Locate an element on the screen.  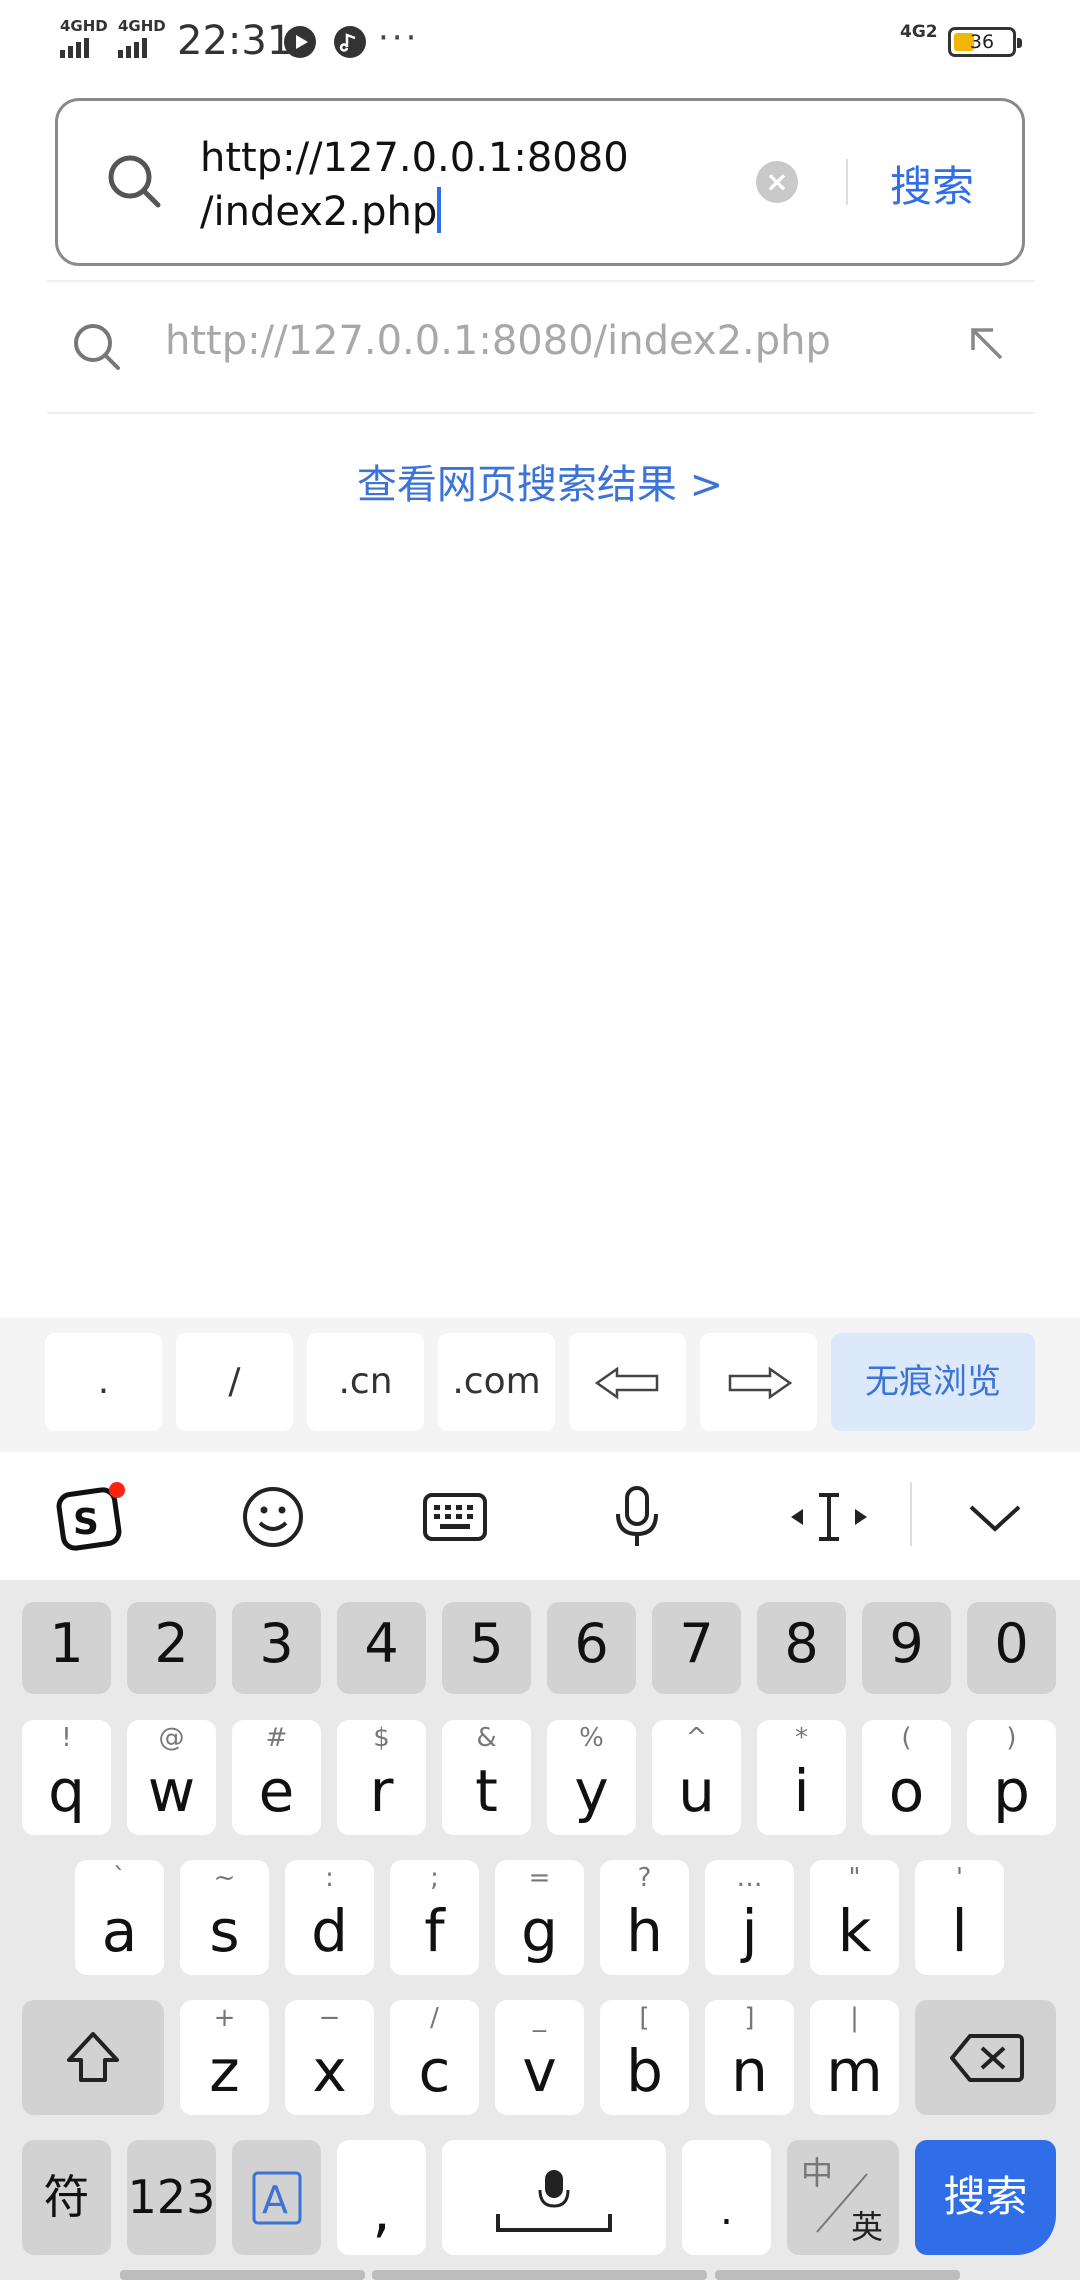
key-g: = g is located at coordinates (539, 1917).